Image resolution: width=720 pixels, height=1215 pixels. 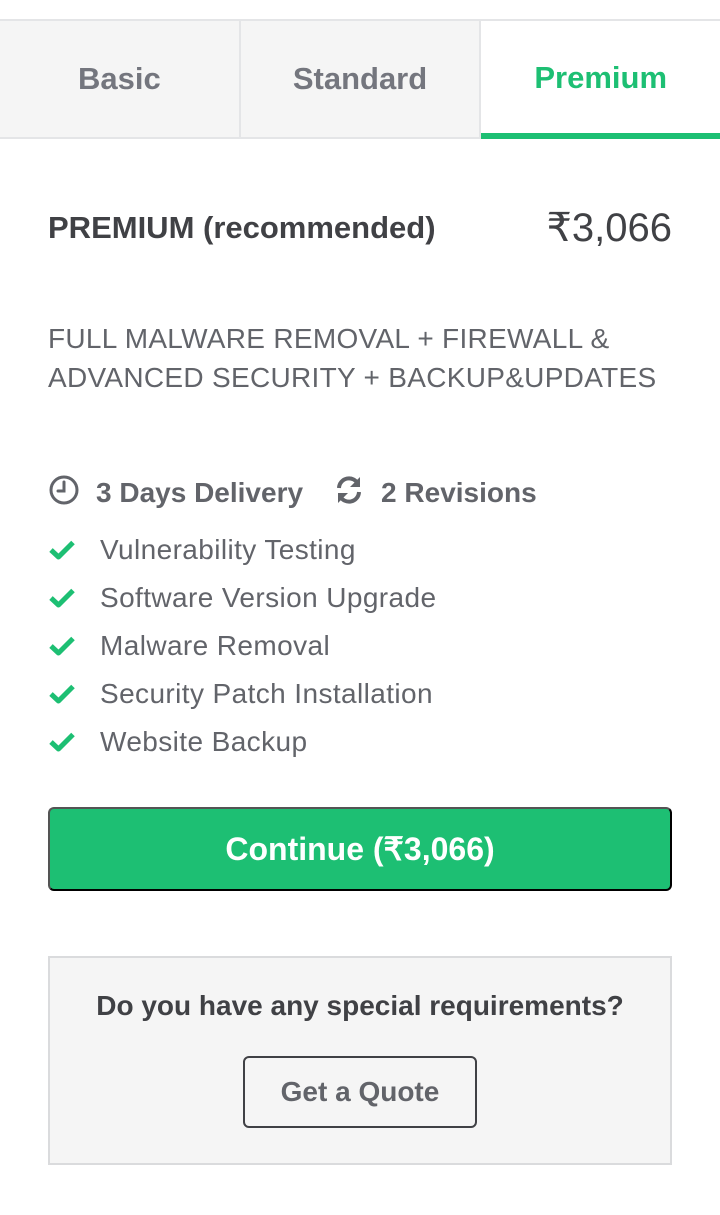 What do you see at coordinates (215, 645) in the screenshot?
I see `feature-label: Malware Removal` at bounding box center [215, 645].